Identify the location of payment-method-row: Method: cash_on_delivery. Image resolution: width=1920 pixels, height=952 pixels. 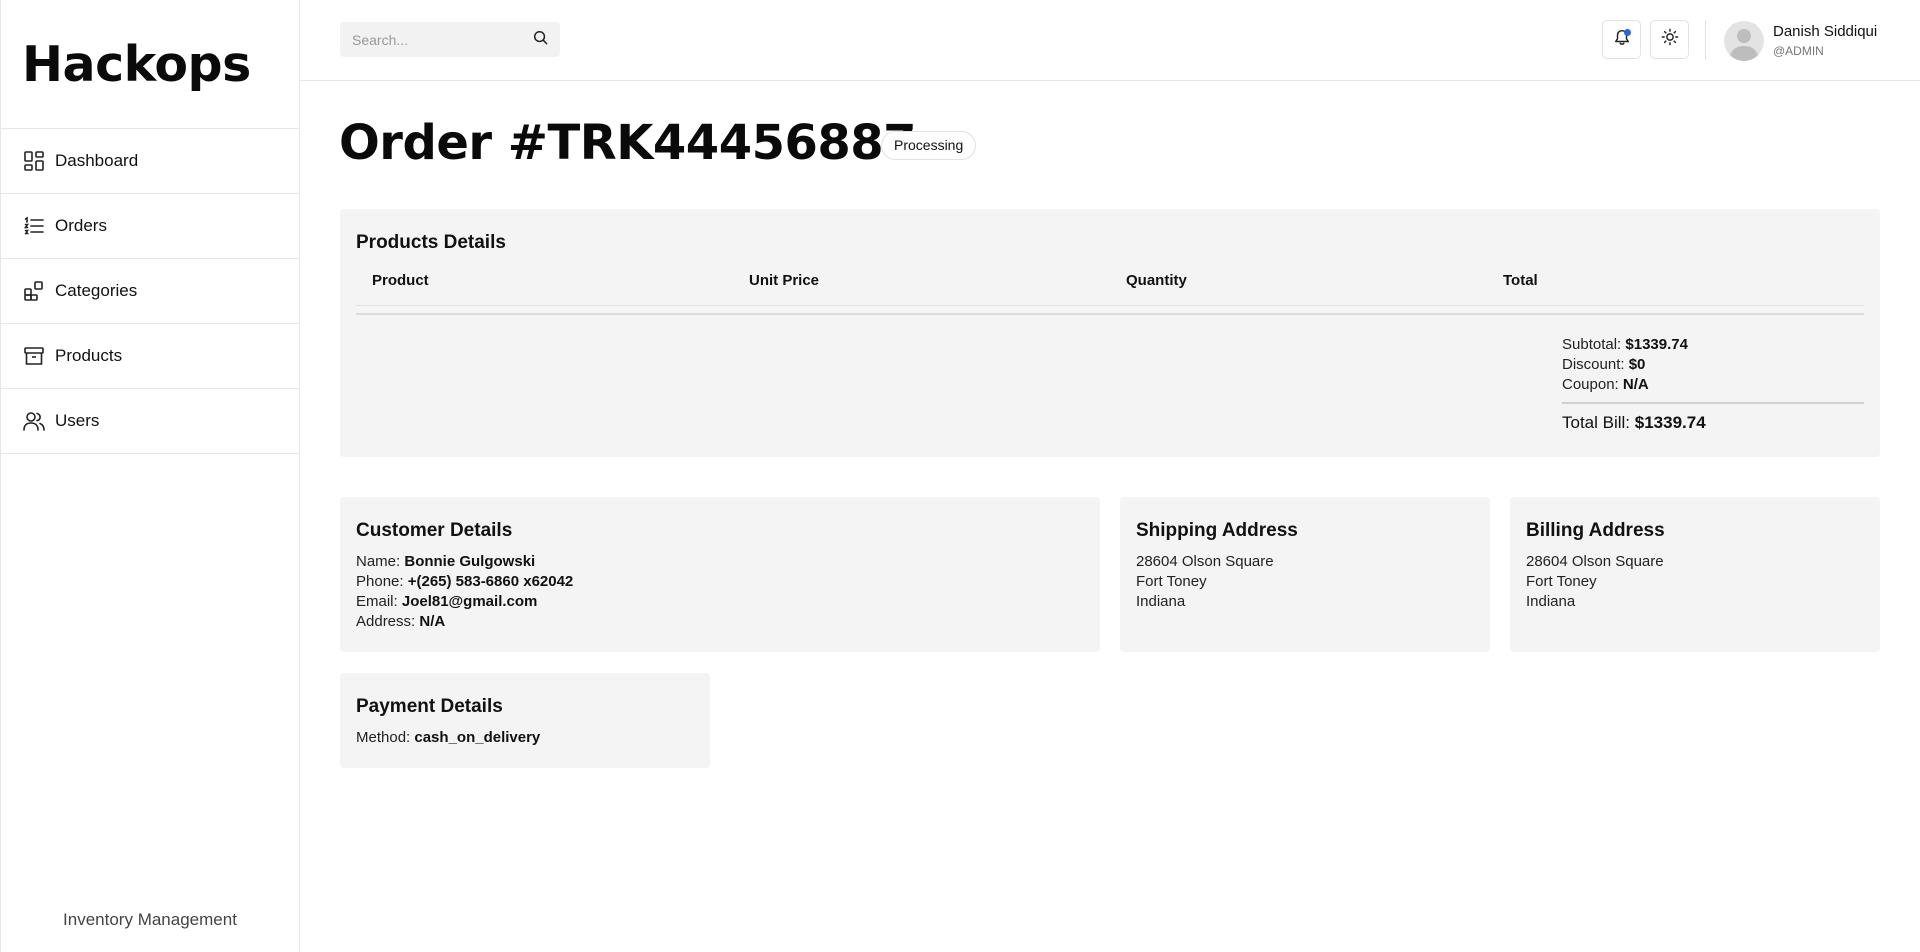
(448, 738).